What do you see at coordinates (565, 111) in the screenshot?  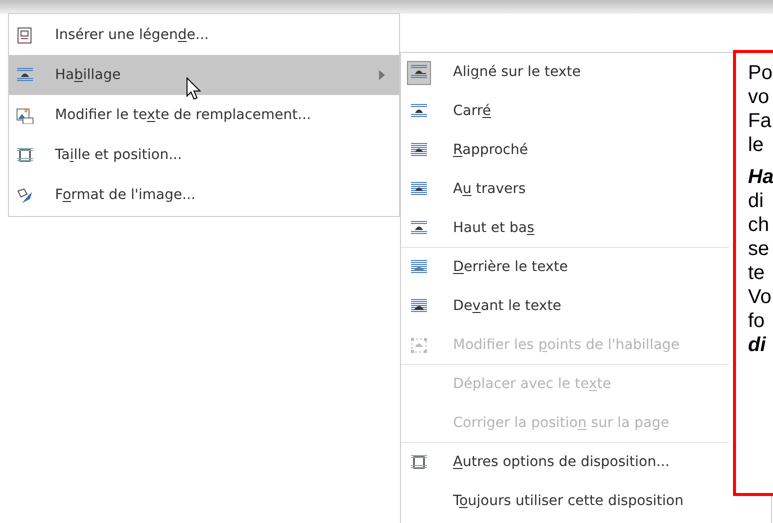 I see `menu-item: Carré` at bounding box center [565, 111].